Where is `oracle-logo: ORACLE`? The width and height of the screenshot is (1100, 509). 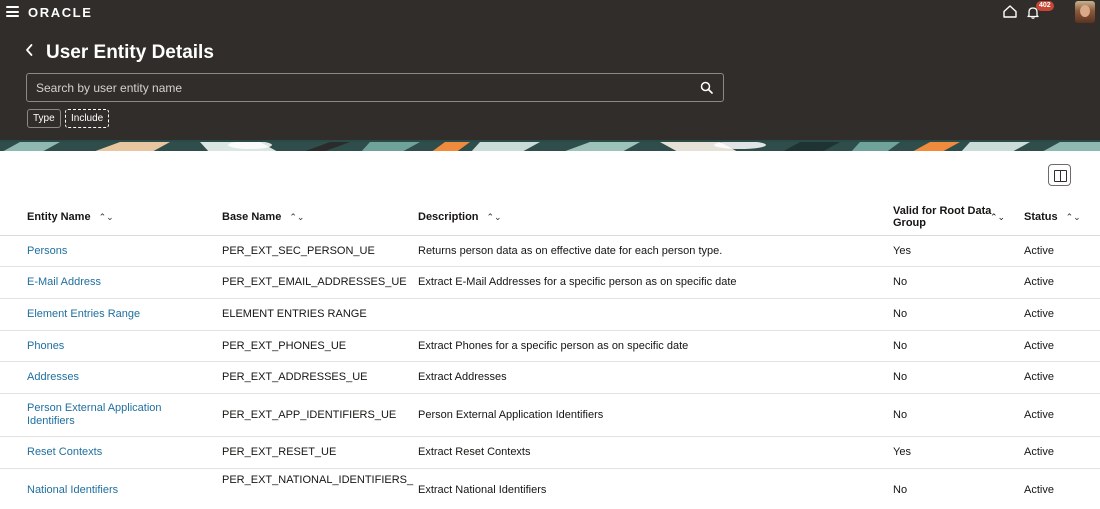 oracle-logo: ORACLE is located at coordinates (60, 12).